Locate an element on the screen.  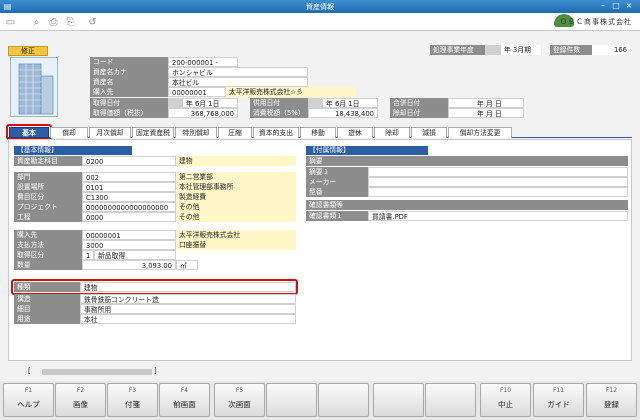
tax-field: 18,438,400 is located at coordinates (343, 113).